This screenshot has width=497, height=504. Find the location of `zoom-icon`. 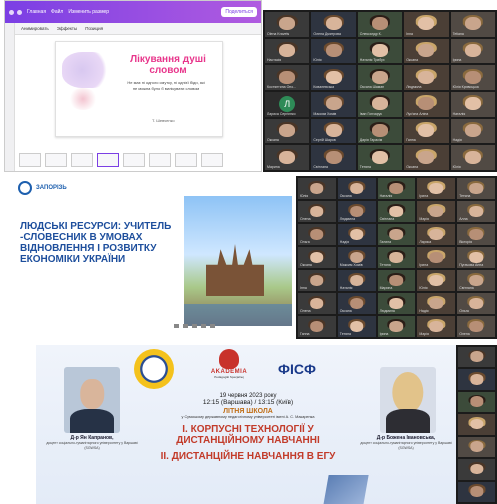

zoom-icon is located at coordinates (203, 325).